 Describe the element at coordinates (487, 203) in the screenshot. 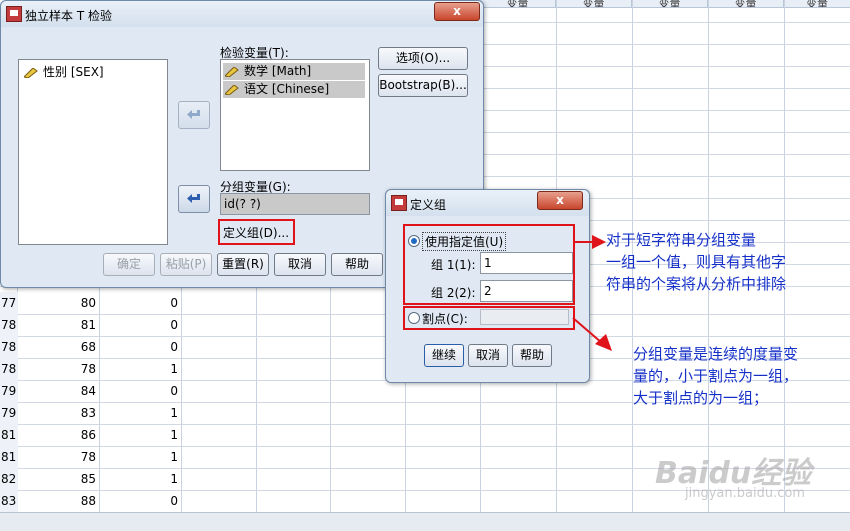

I see `dialog-titlebar: 定义组 x` at that location.